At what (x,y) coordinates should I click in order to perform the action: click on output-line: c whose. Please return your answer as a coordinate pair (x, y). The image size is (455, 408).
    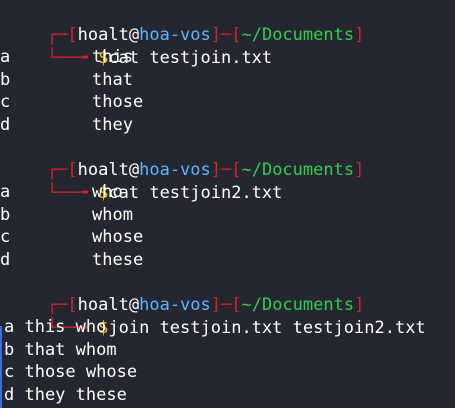
    Looking at the image, I should click on (72, 237).